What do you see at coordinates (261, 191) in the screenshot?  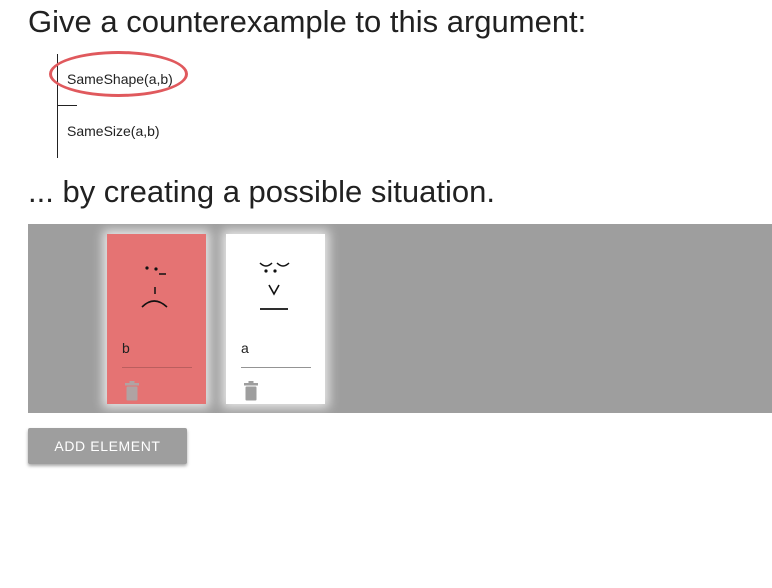 I see `situation-heading: ... by creating a possible situation.` at bounding box center [261, 191].